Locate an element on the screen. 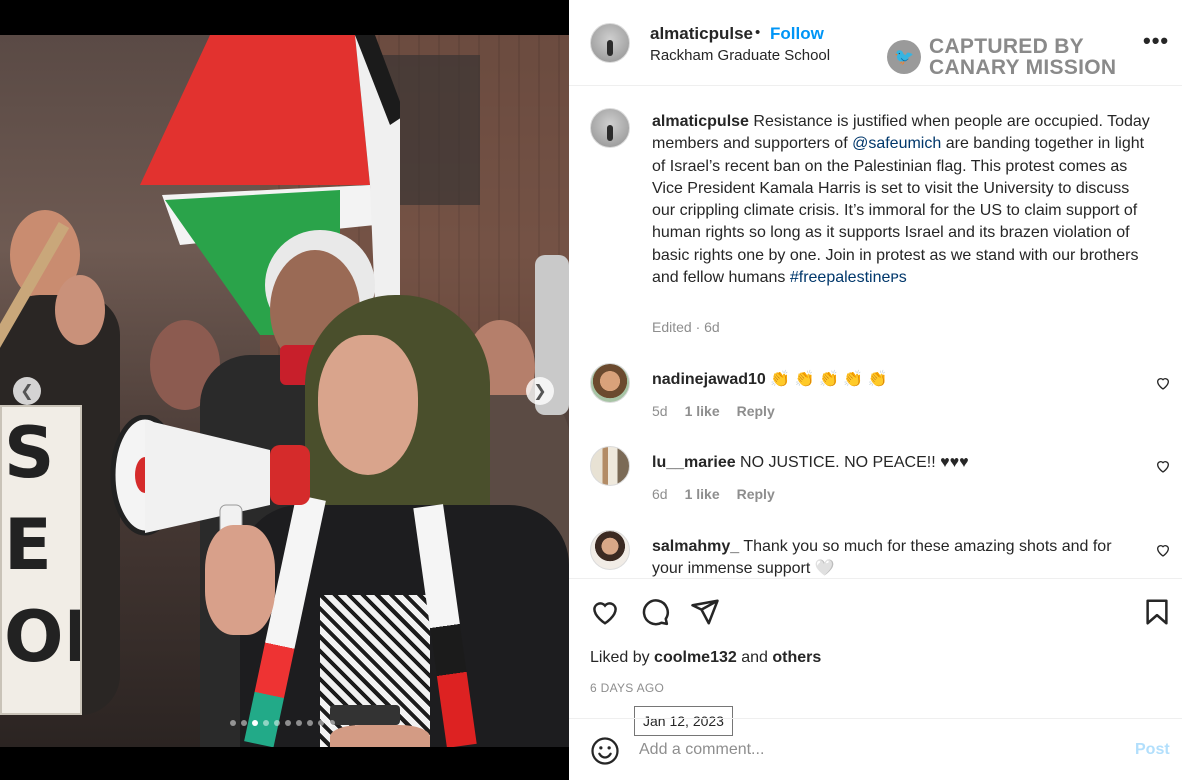 Image resolution: width=1182 pixels, height=780 pixels. post-comment-button: Post is located at coordinates (1152, 750).